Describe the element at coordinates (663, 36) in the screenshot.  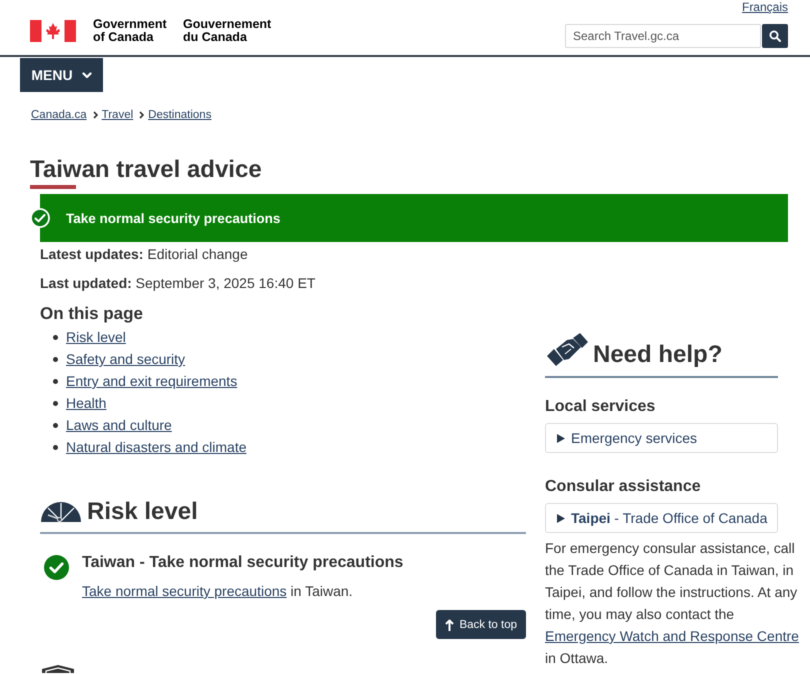
I see `search-field: Search Travel.gc.ca` at that location.